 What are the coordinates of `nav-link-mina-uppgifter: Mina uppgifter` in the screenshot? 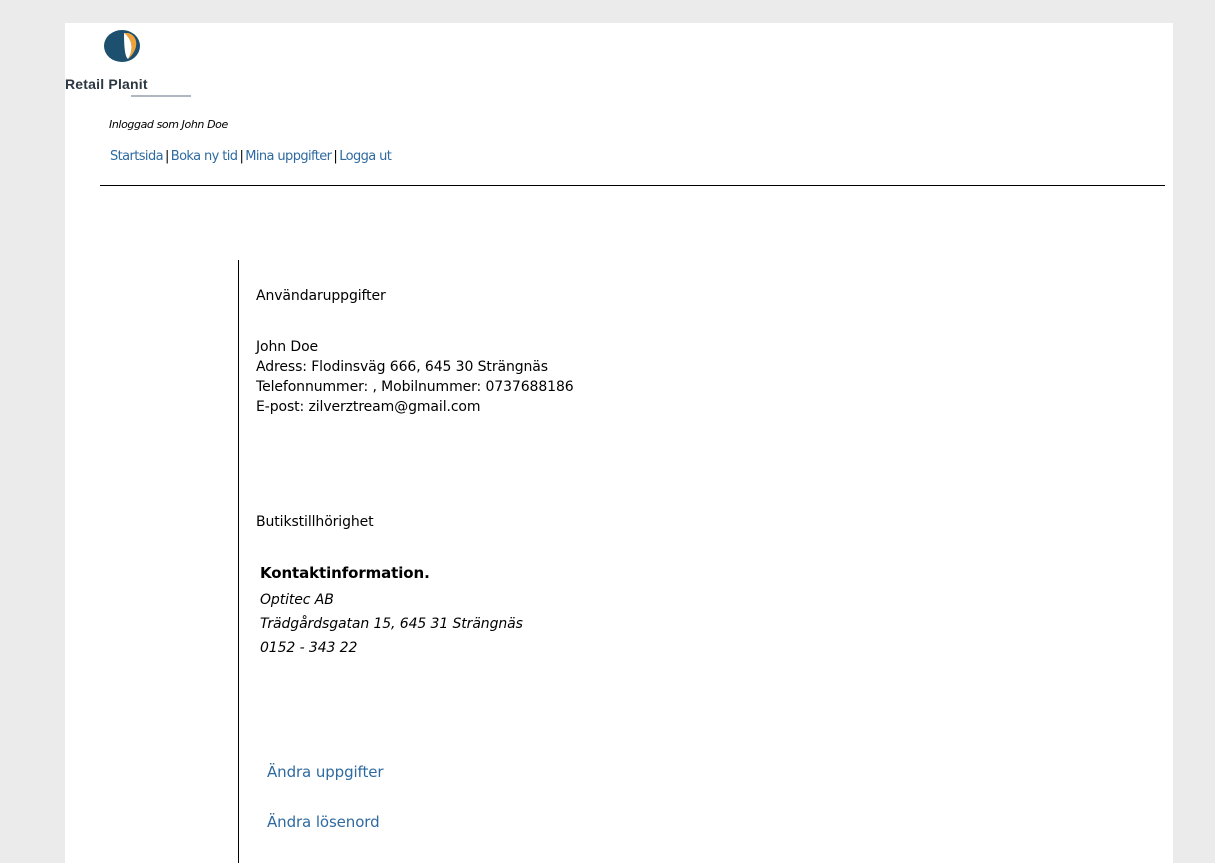 It's located at (288, 156).